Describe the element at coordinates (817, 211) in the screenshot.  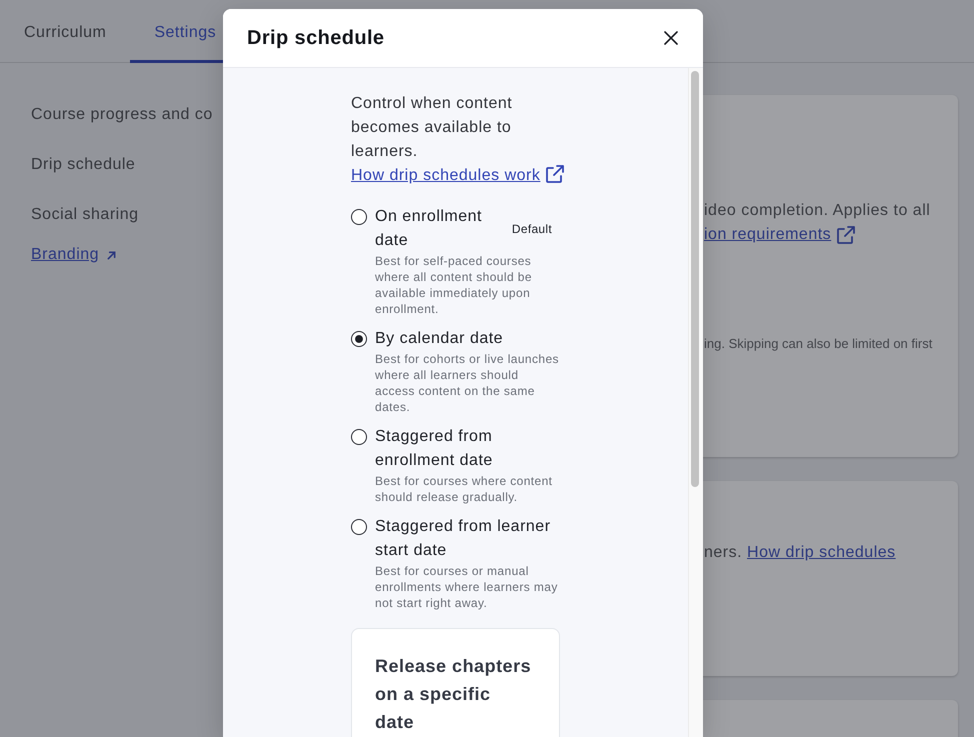
I see `card-text: ideo completion. Applies to all` at that location.